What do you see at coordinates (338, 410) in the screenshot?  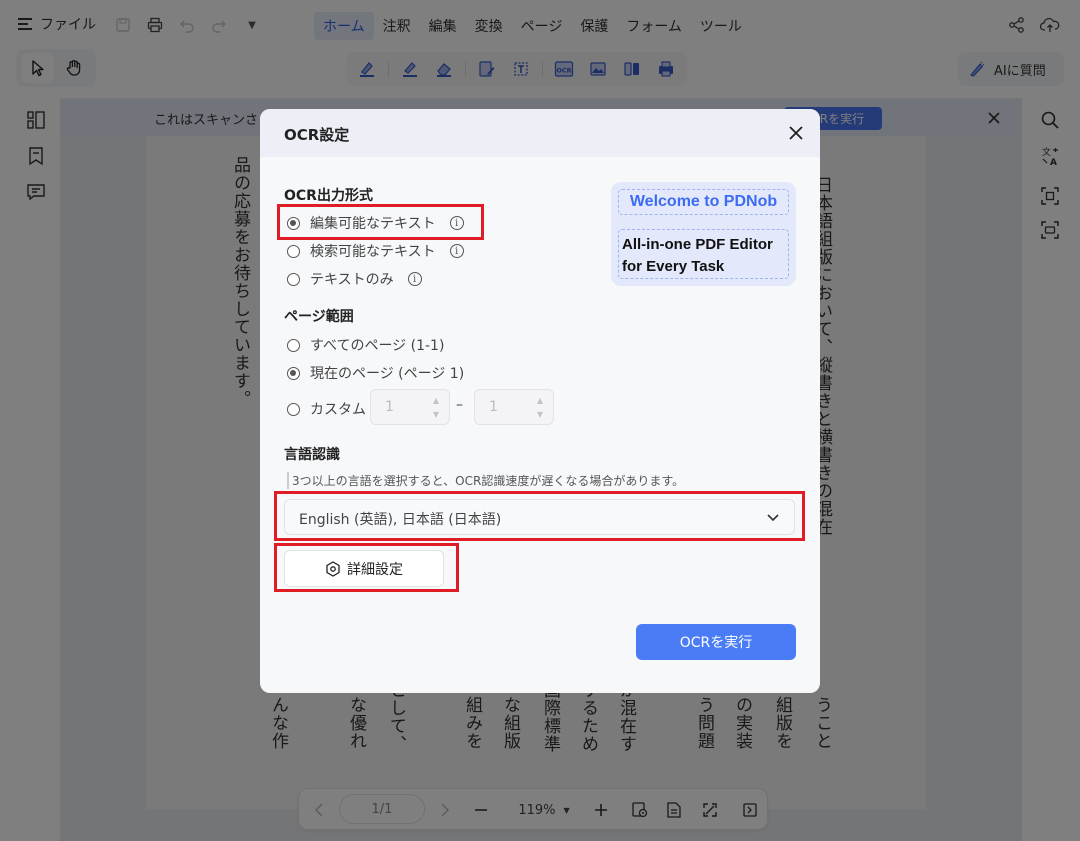 I see `page-option-label: カスタム` at bounding box center [338, 410].